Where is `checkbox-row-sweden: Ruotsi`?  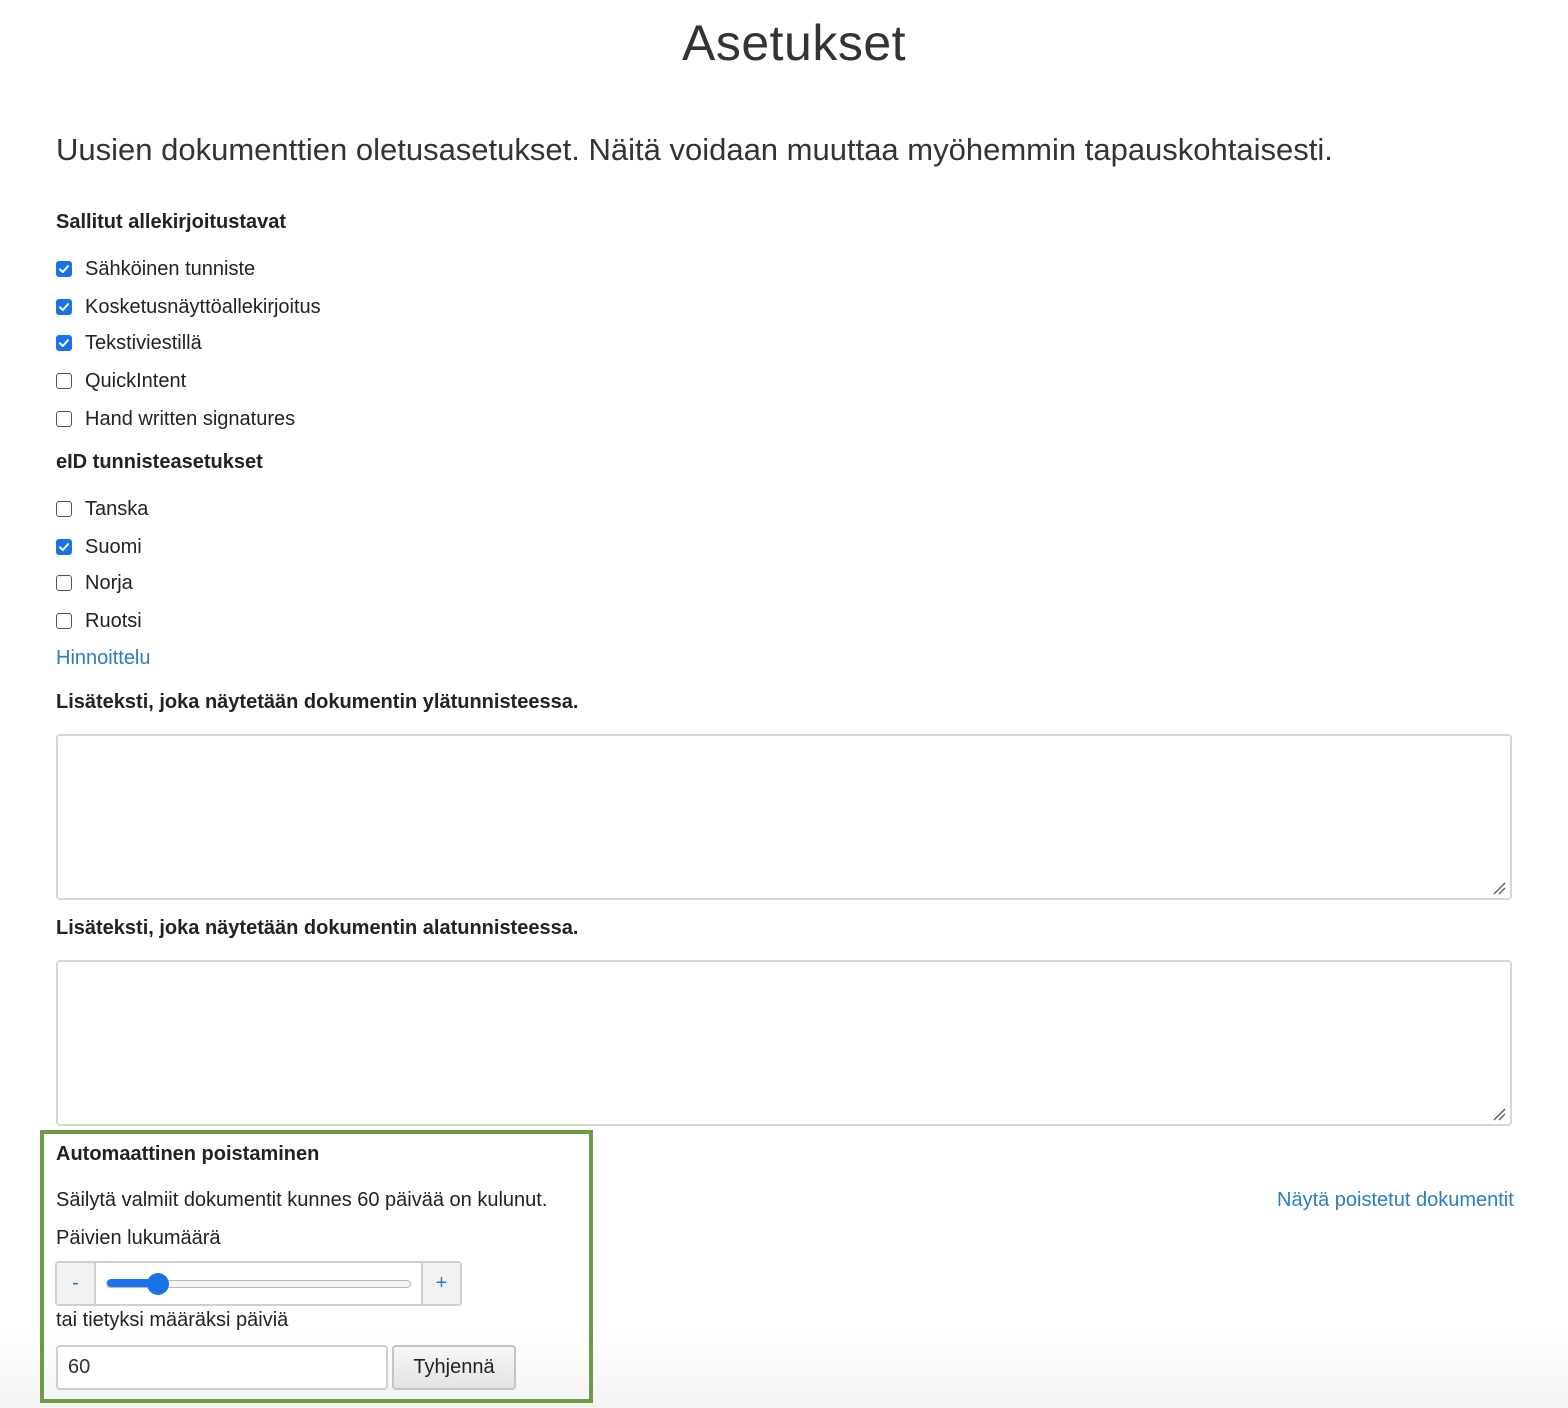 checkbox-row-sweden: Ruotsi is located at coordinates (99, 621).